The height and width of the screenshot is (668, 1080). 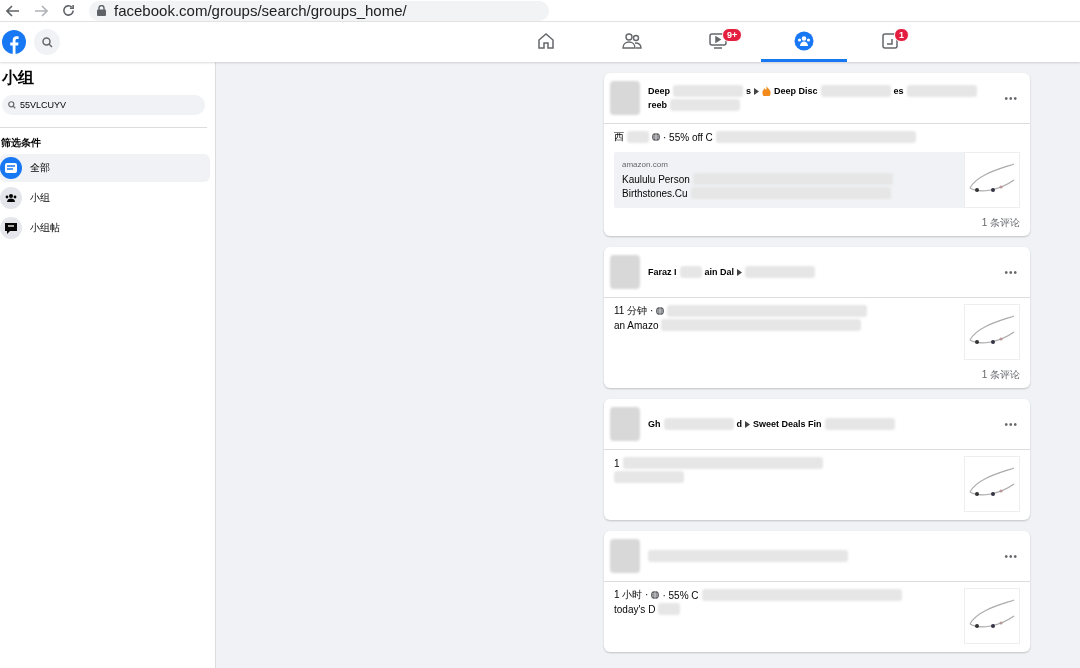 I want to click on facebook-logo, so click(x=14, y=42).